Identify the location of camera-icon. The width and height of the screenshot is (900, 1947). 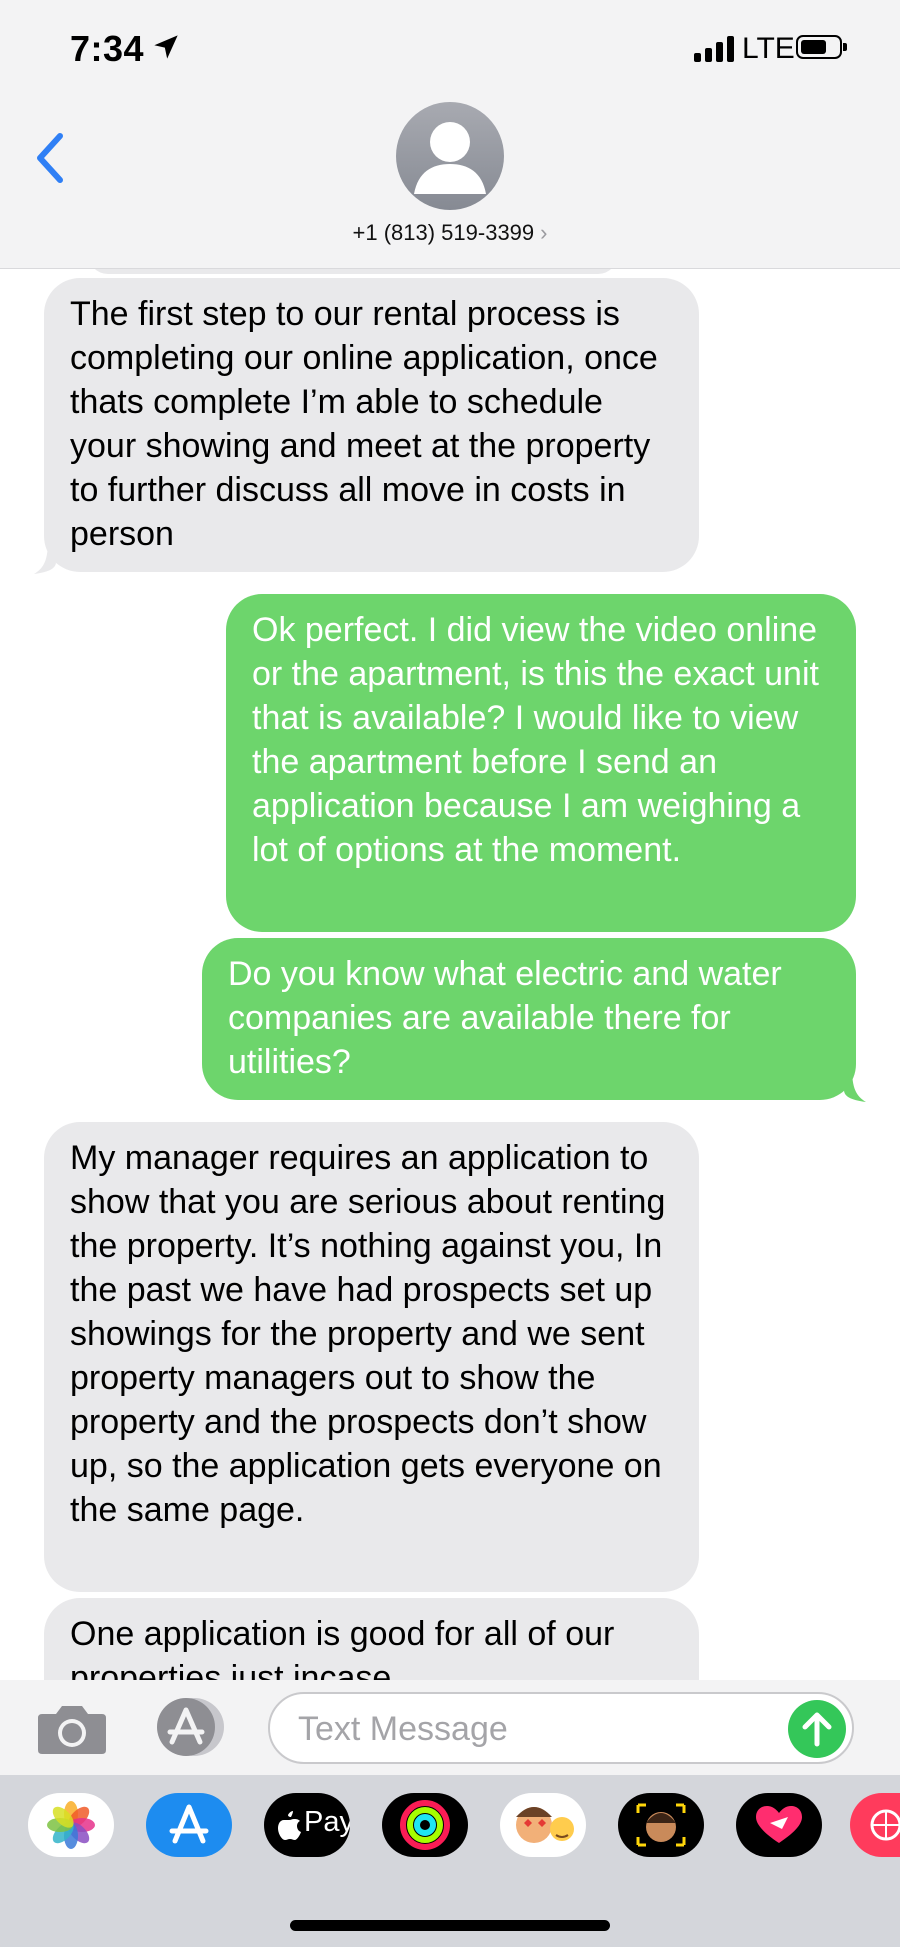
(72, 1730).